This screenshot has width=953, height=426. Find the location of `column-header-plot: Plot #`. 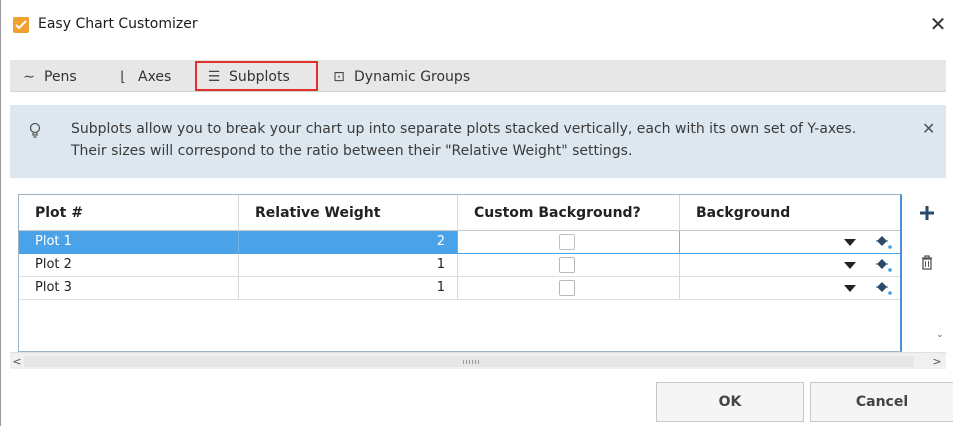

column-header-plot: Plot # is located at coordinates (129, 213).